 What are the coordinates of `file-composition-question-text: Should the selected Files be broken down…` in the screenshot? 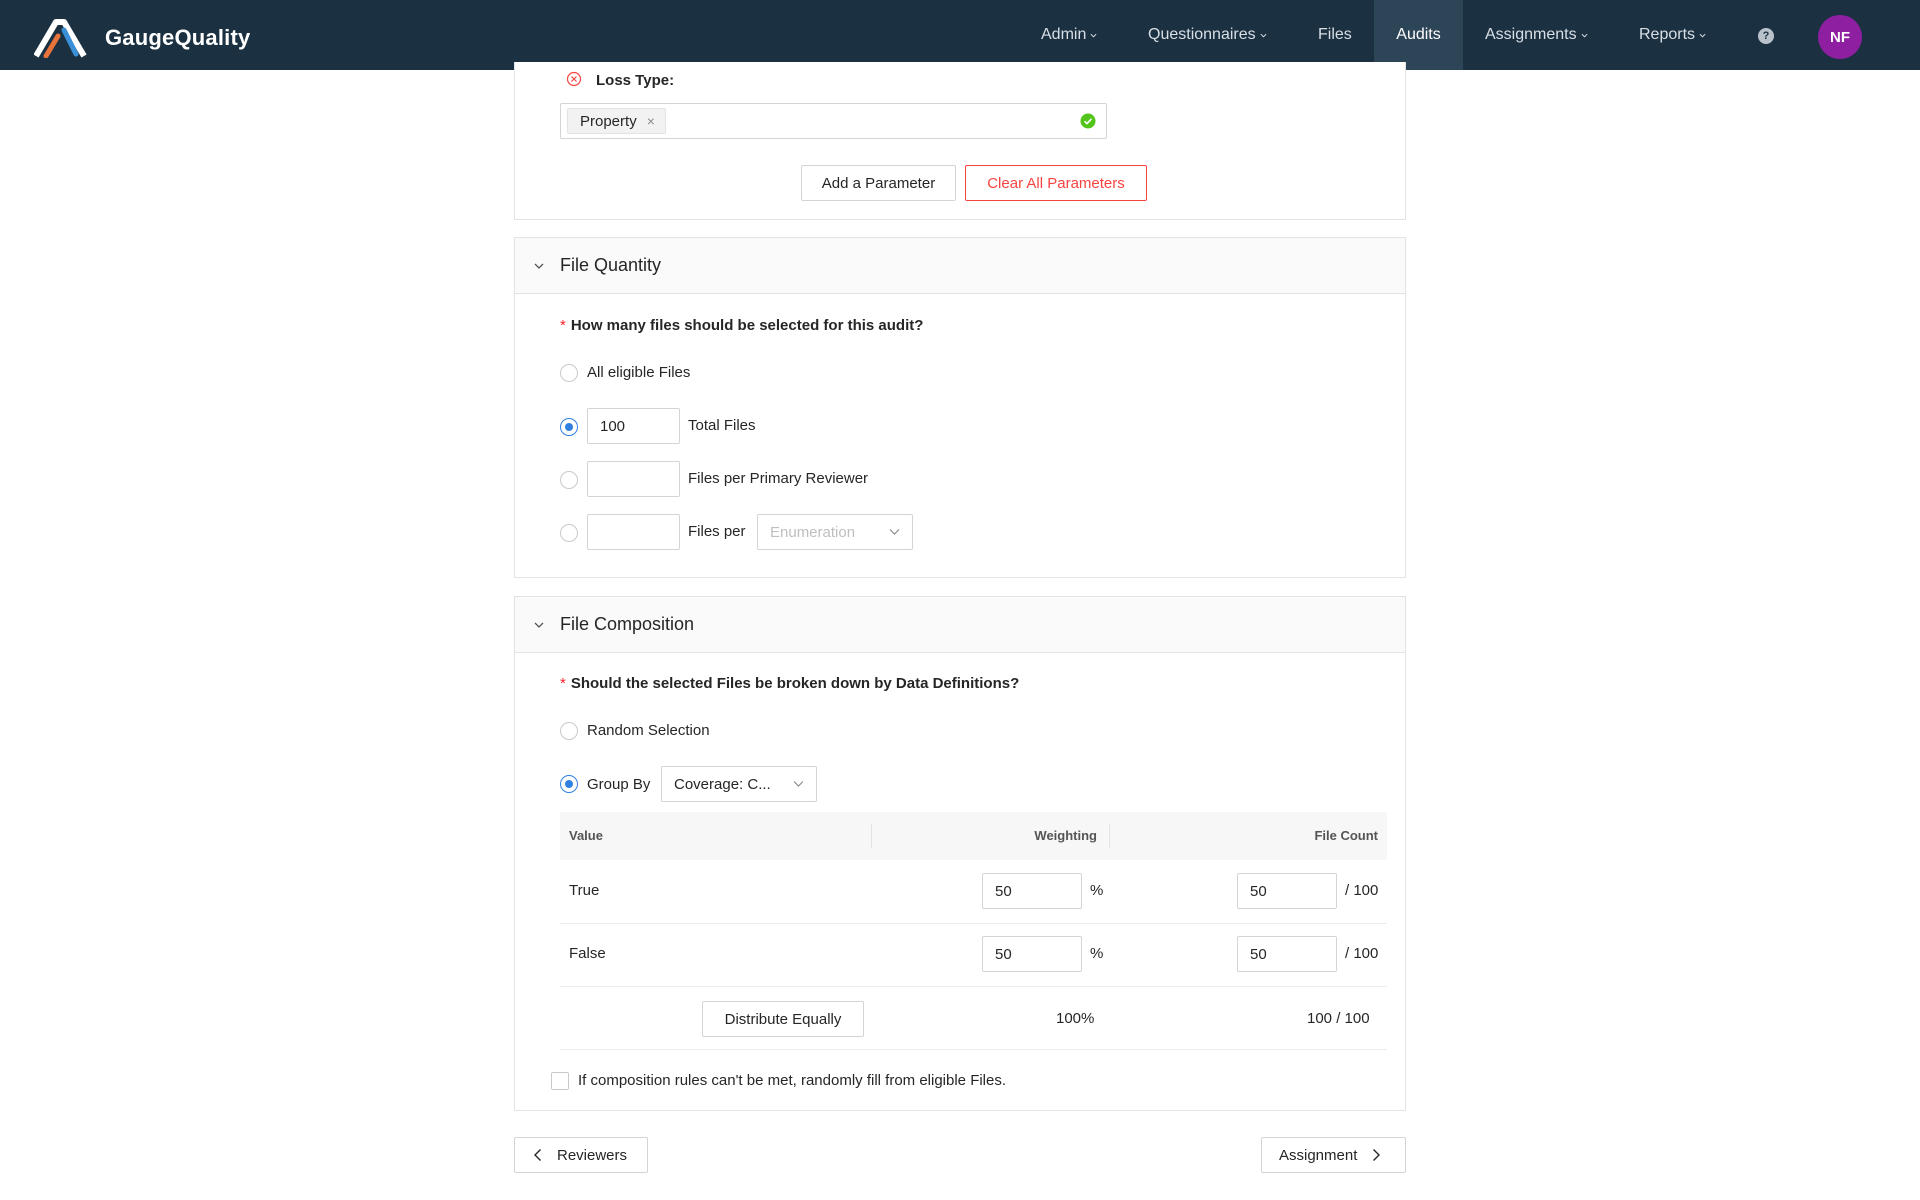 It's located at (795, 683).